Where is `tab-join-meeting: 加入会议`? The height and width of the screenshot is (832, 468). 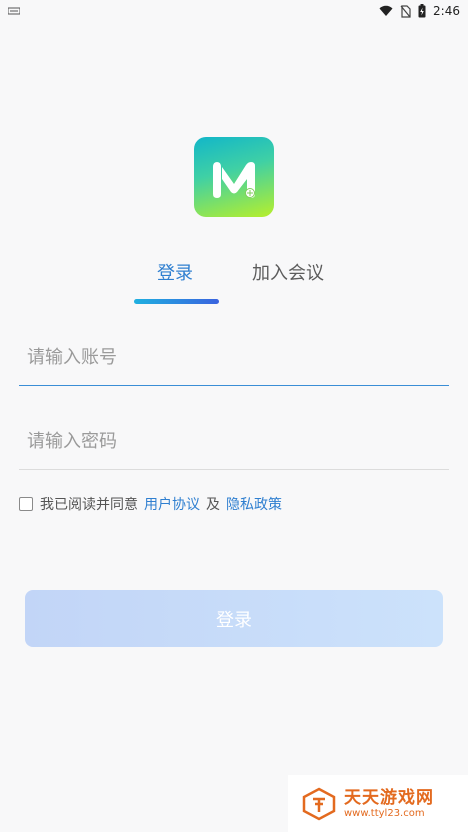 tab-join-meeting: 加入会议 is located at coordinates (288, 274).